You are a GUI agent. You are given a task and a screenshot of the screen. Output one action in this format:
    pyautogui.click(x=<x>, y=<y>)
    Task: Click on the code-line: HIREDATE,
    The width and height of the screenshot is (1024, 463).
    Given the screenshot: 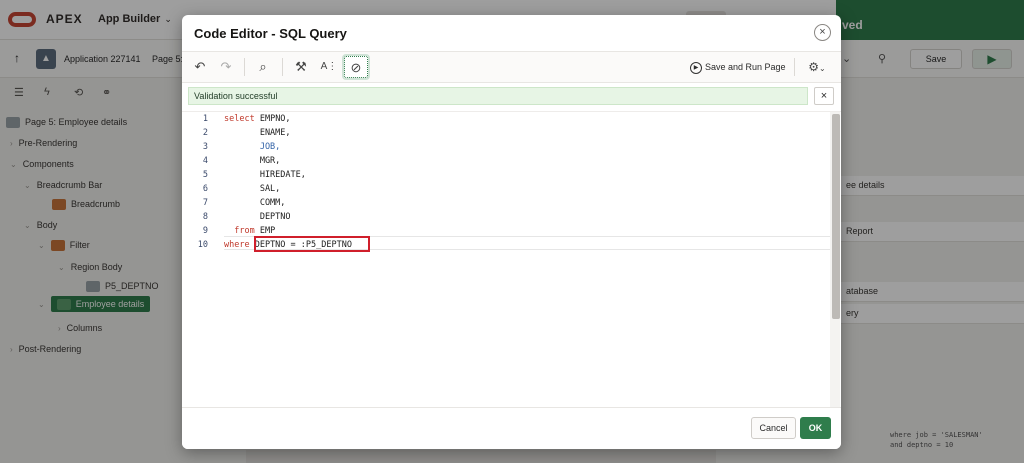 What is the action you would take?
    pyautogui.click(x=265, y=175)
    